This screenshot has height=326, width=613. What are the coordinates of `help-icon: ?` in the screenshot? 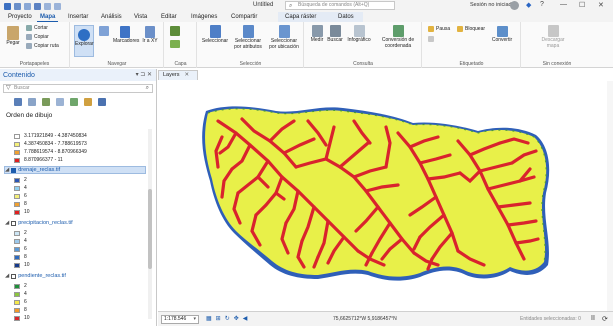 It's located at (542, 4).